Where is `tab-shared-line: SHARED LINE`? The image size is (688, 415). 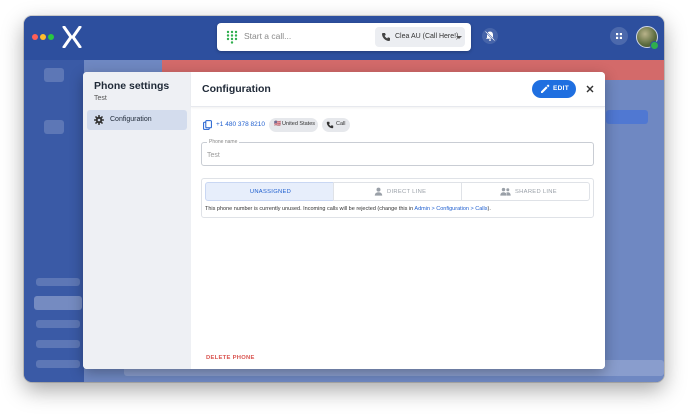 tab-shared-line: SHARED LINE is located at coordinates (525, 191).